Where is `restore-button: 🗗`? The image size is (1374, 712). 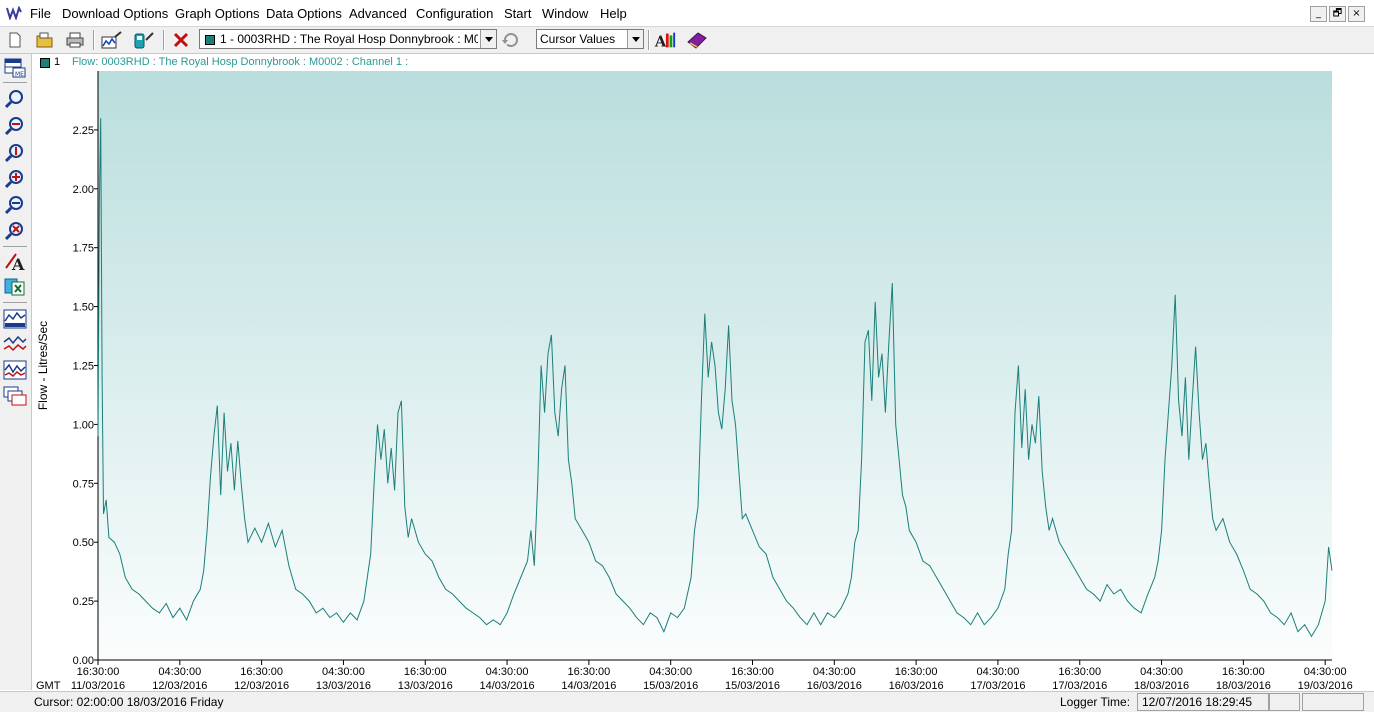
restore-button: 🗗 is located at coordinates (1337, 14).